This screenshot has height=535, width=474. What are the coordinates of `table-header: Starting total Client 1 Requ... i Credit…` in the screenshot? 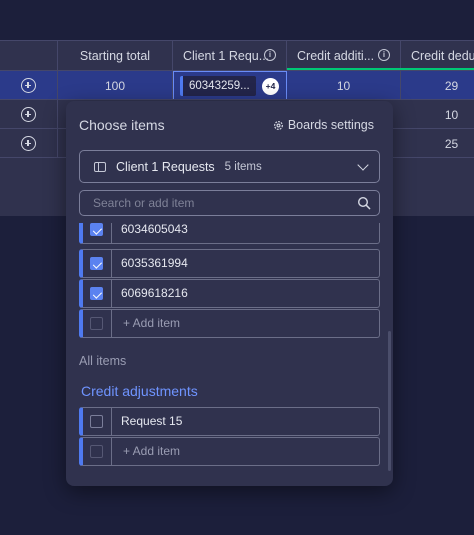 It's located at (237, 55).